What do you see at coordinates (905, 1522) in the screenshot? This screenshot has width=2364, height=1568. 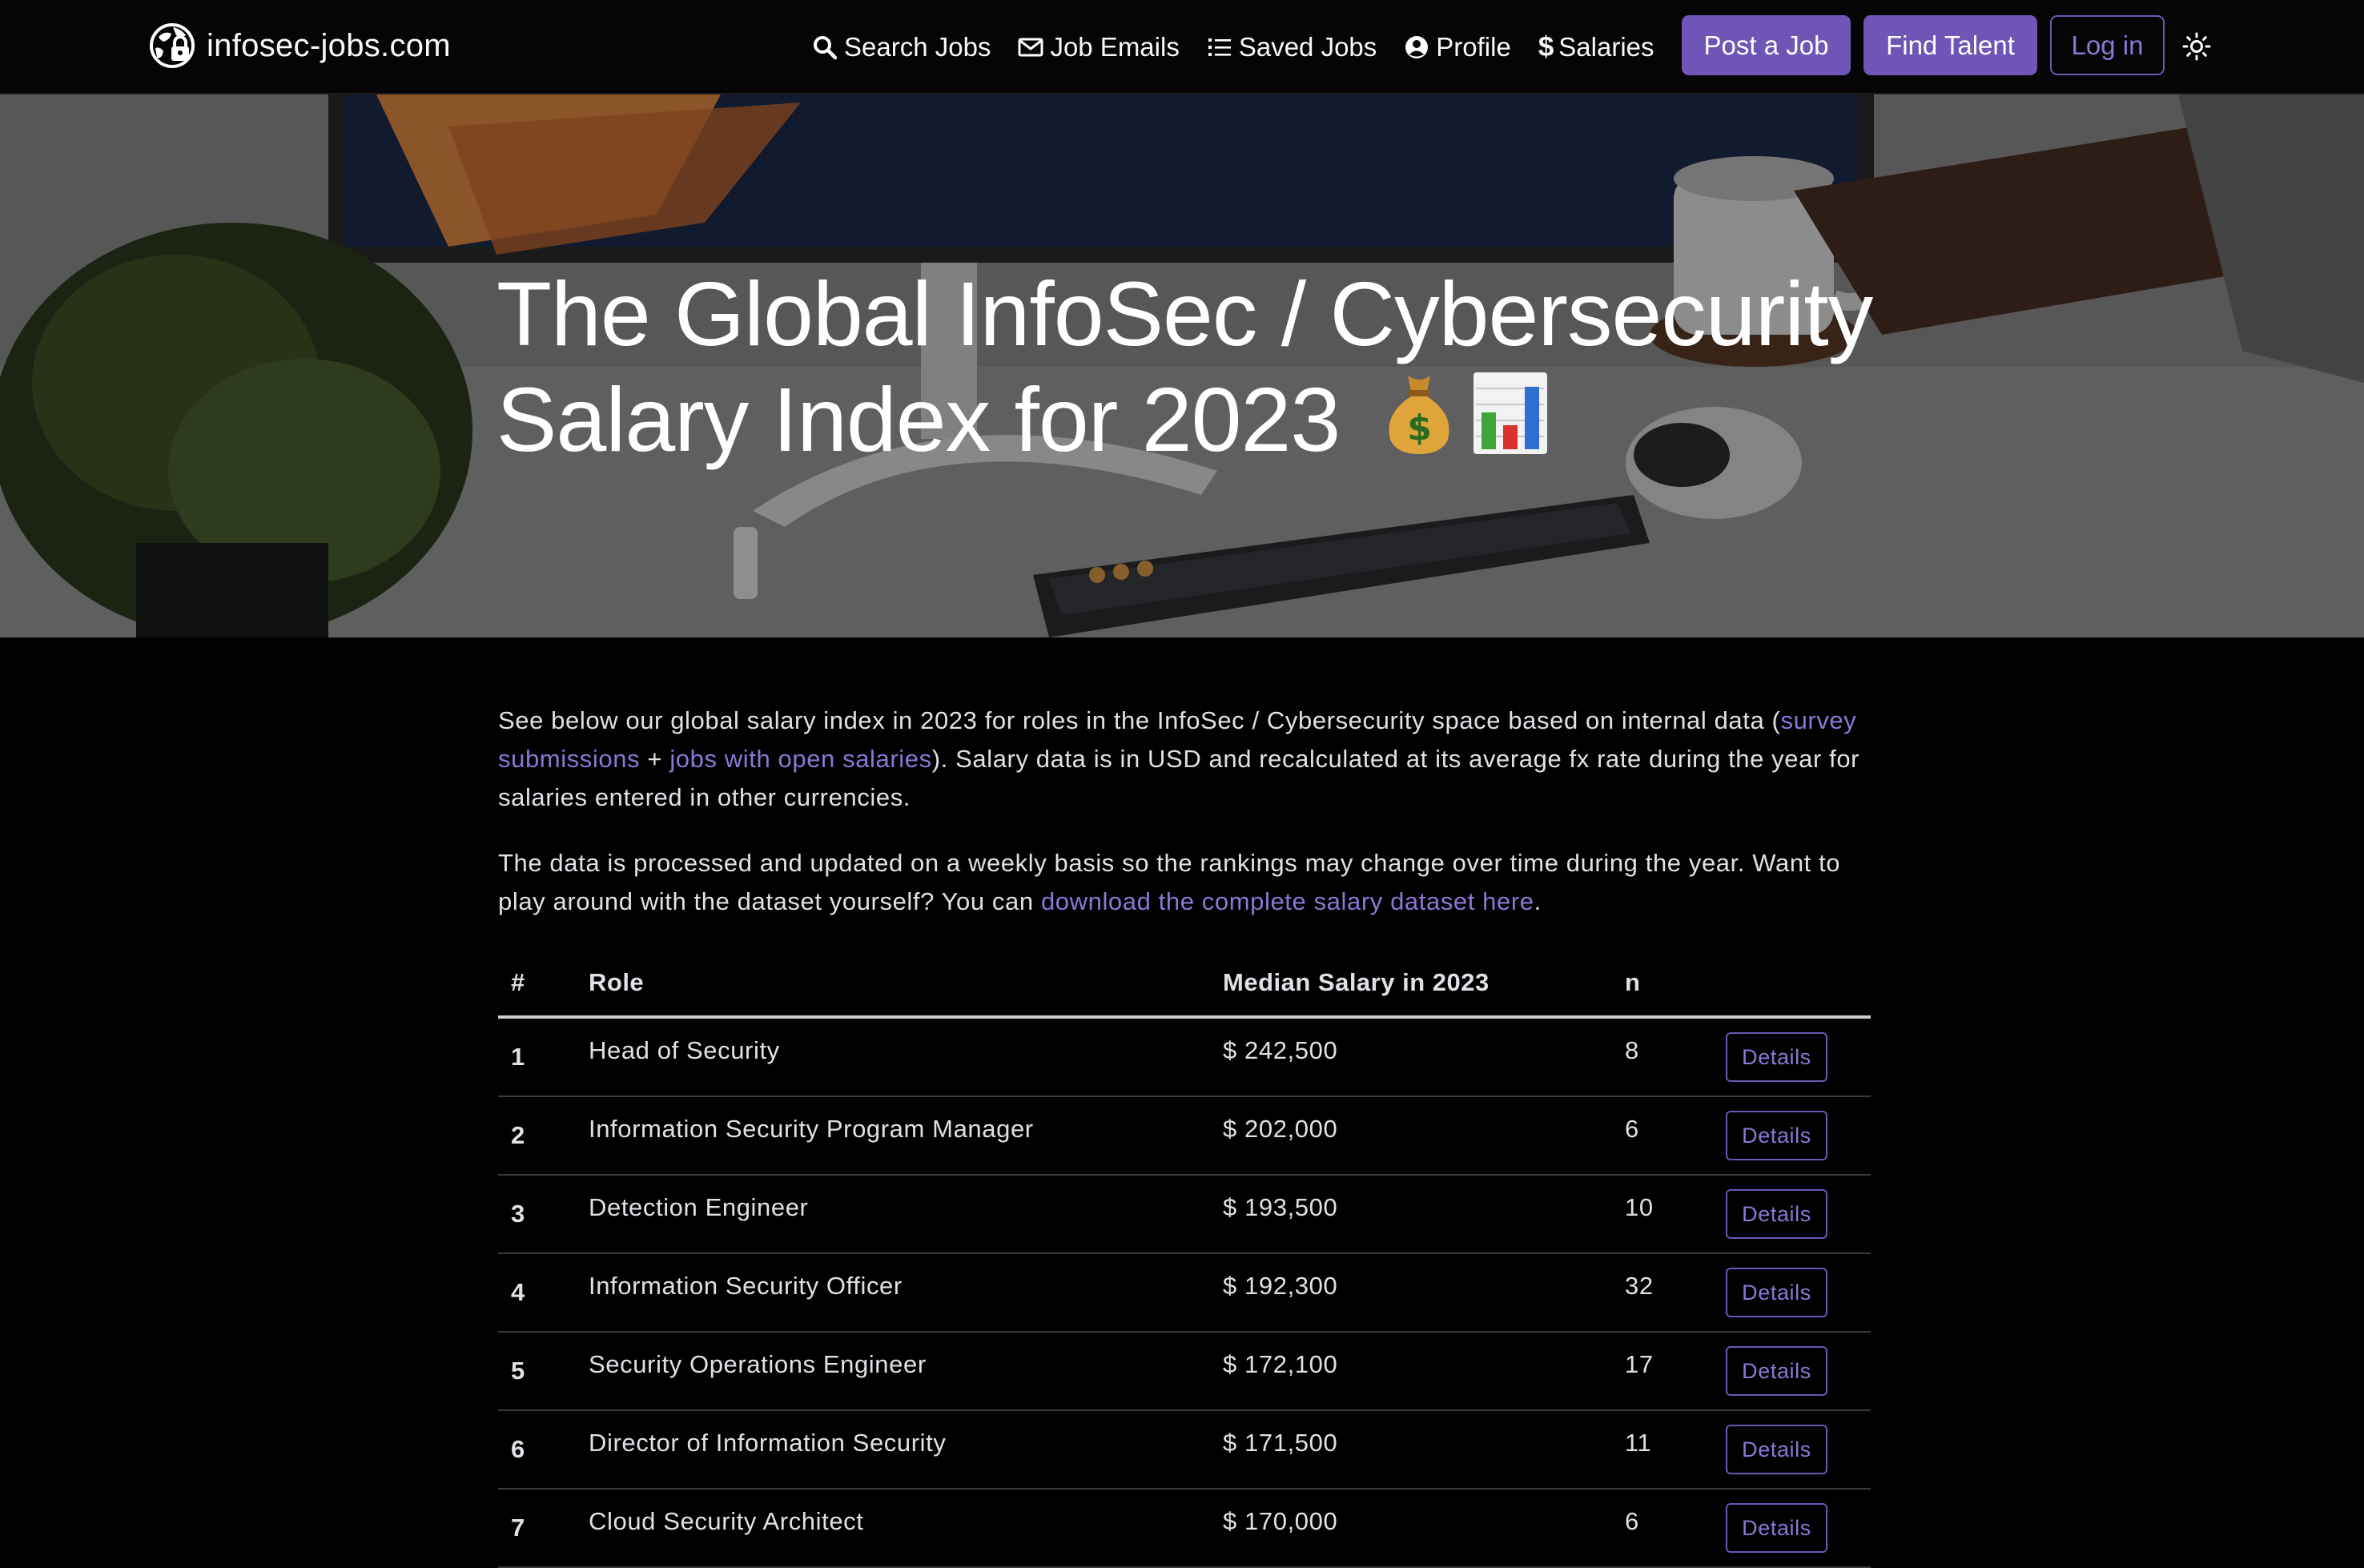 I see `row-role: Cloud Security Architect` at bounding box center [905, 1522].